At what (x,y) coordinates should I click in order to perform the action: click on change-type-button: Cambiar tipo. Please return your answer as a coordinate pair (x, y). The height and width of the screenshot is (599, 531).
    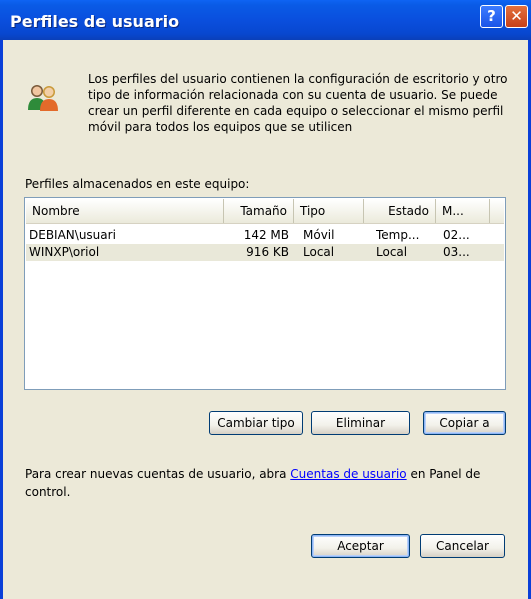
    Looking at the image, I should click on (256, 423).